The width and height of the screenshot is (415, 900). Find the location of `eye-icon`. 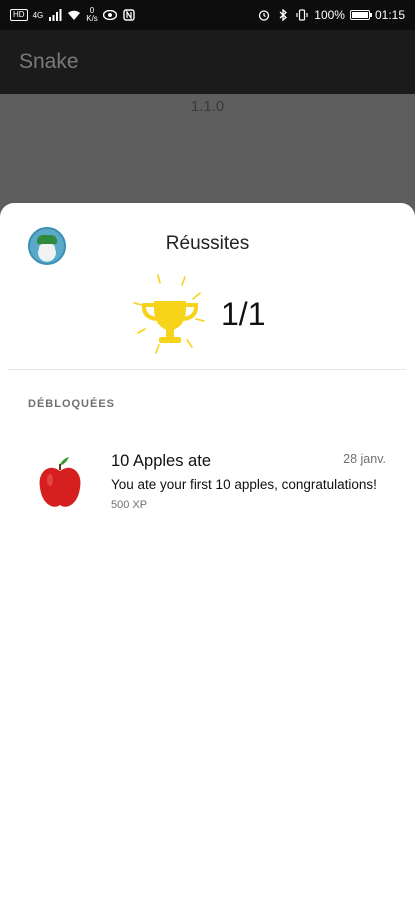

eye-icon is located at coordinates (109, 15).